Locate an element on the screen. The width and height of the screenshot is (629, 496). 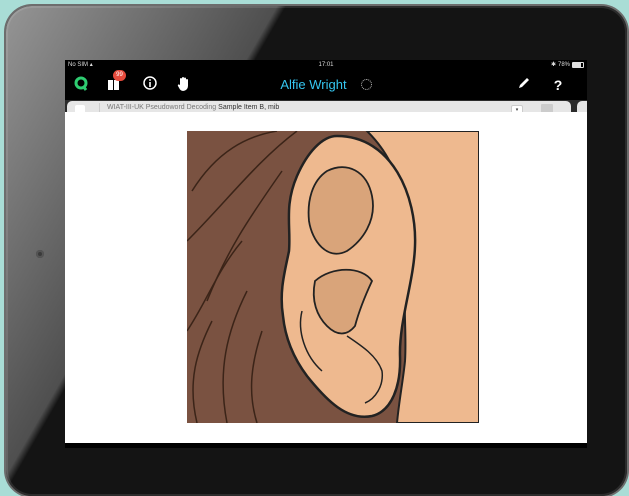
loading-spinner-icon is located at coordinates (366, 85).